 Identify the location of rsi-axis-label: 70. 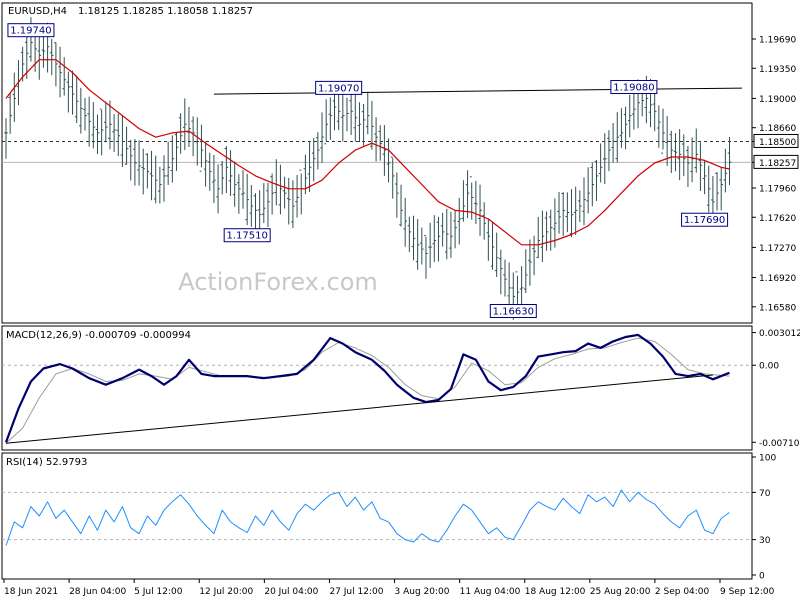
(765, 494).